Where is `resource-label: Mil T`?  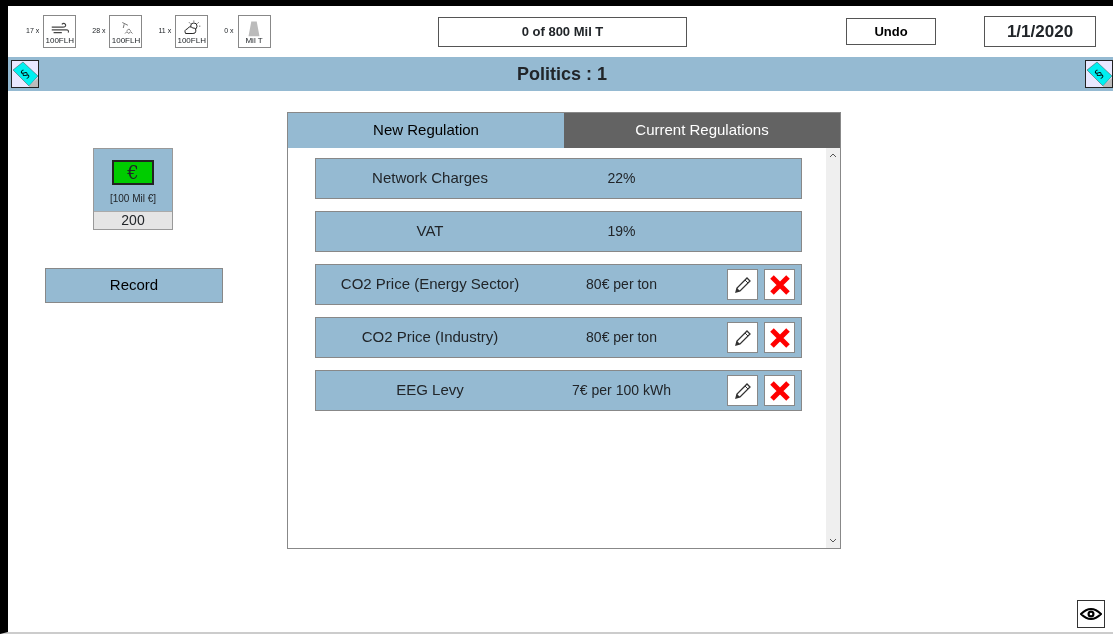
resource-label: Mil T is located at coordinates (254, 41).